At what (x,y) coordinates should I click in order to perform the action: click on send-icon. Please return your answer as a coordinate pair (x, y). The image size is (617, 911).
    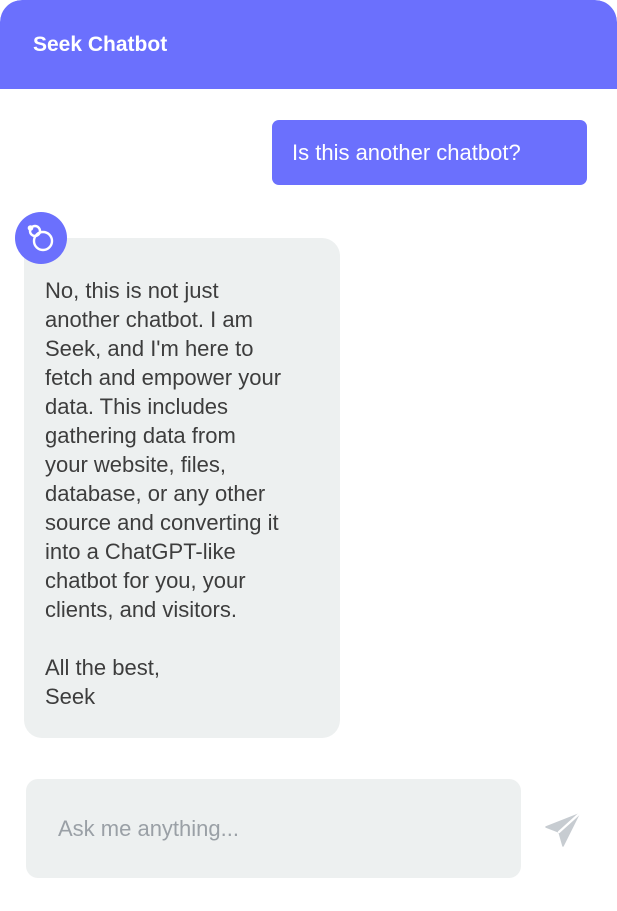
    Looking at the image, I should click on (563, 829).